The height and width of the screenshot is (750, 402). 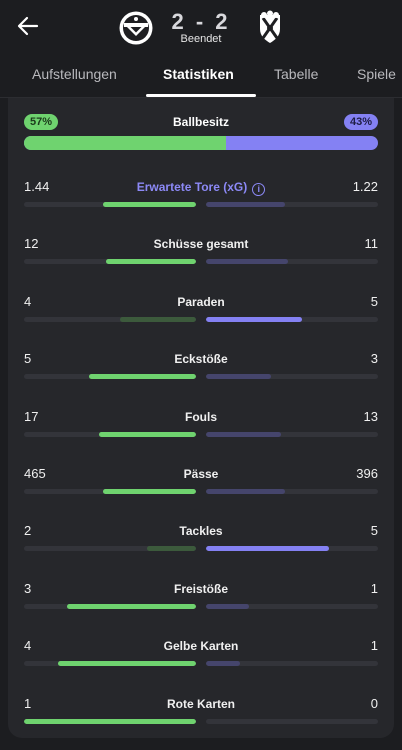 I want to click on stat-label: Gelbe Karten, so click(x=201, y=646).